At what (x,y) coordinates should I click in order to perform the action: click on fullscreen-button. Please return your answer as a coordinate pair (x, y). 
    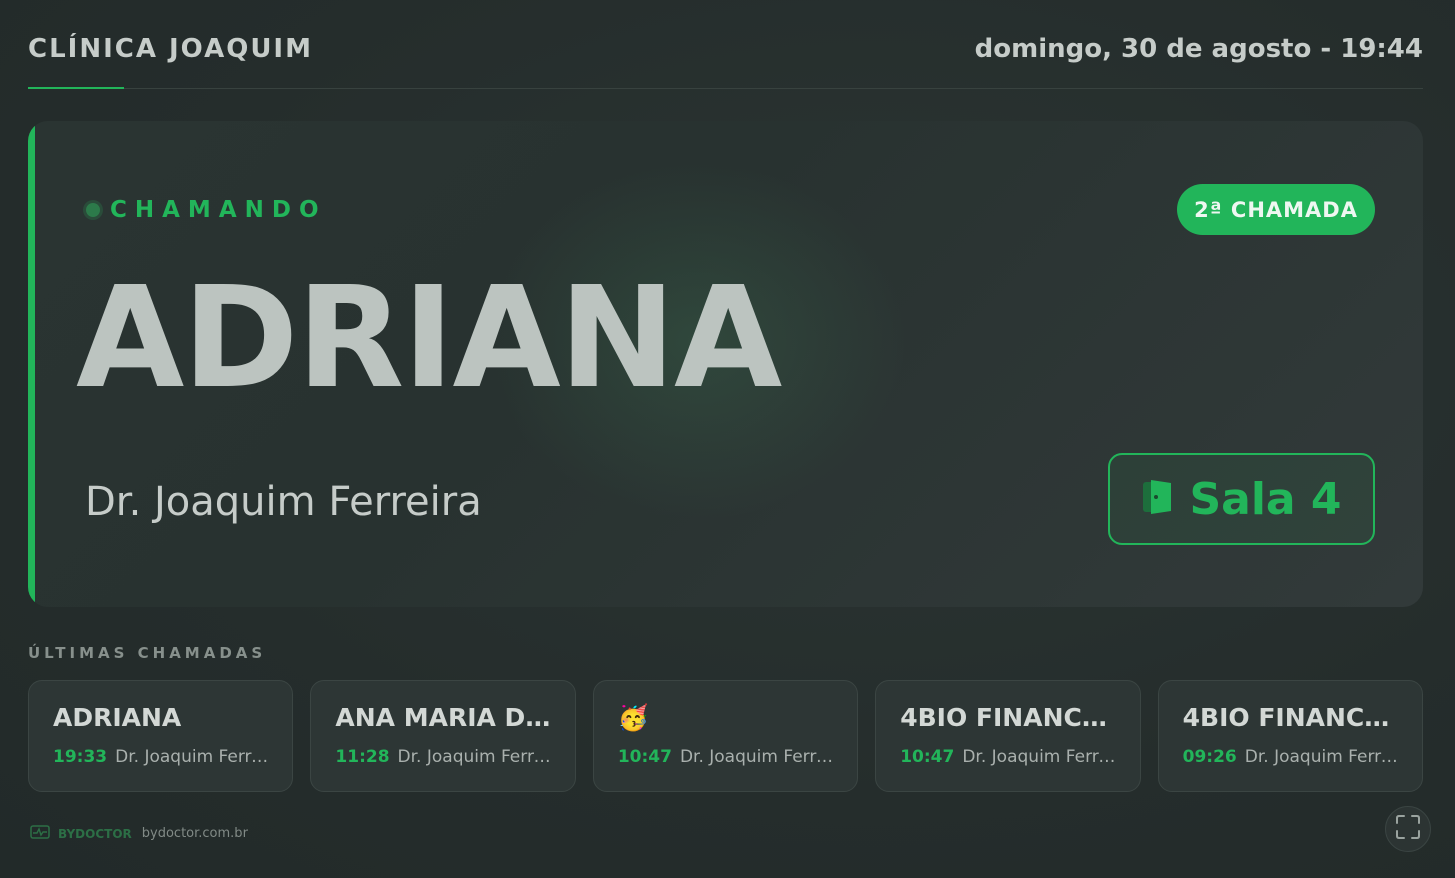
    Looking at the image, I should click on (1408, 829).